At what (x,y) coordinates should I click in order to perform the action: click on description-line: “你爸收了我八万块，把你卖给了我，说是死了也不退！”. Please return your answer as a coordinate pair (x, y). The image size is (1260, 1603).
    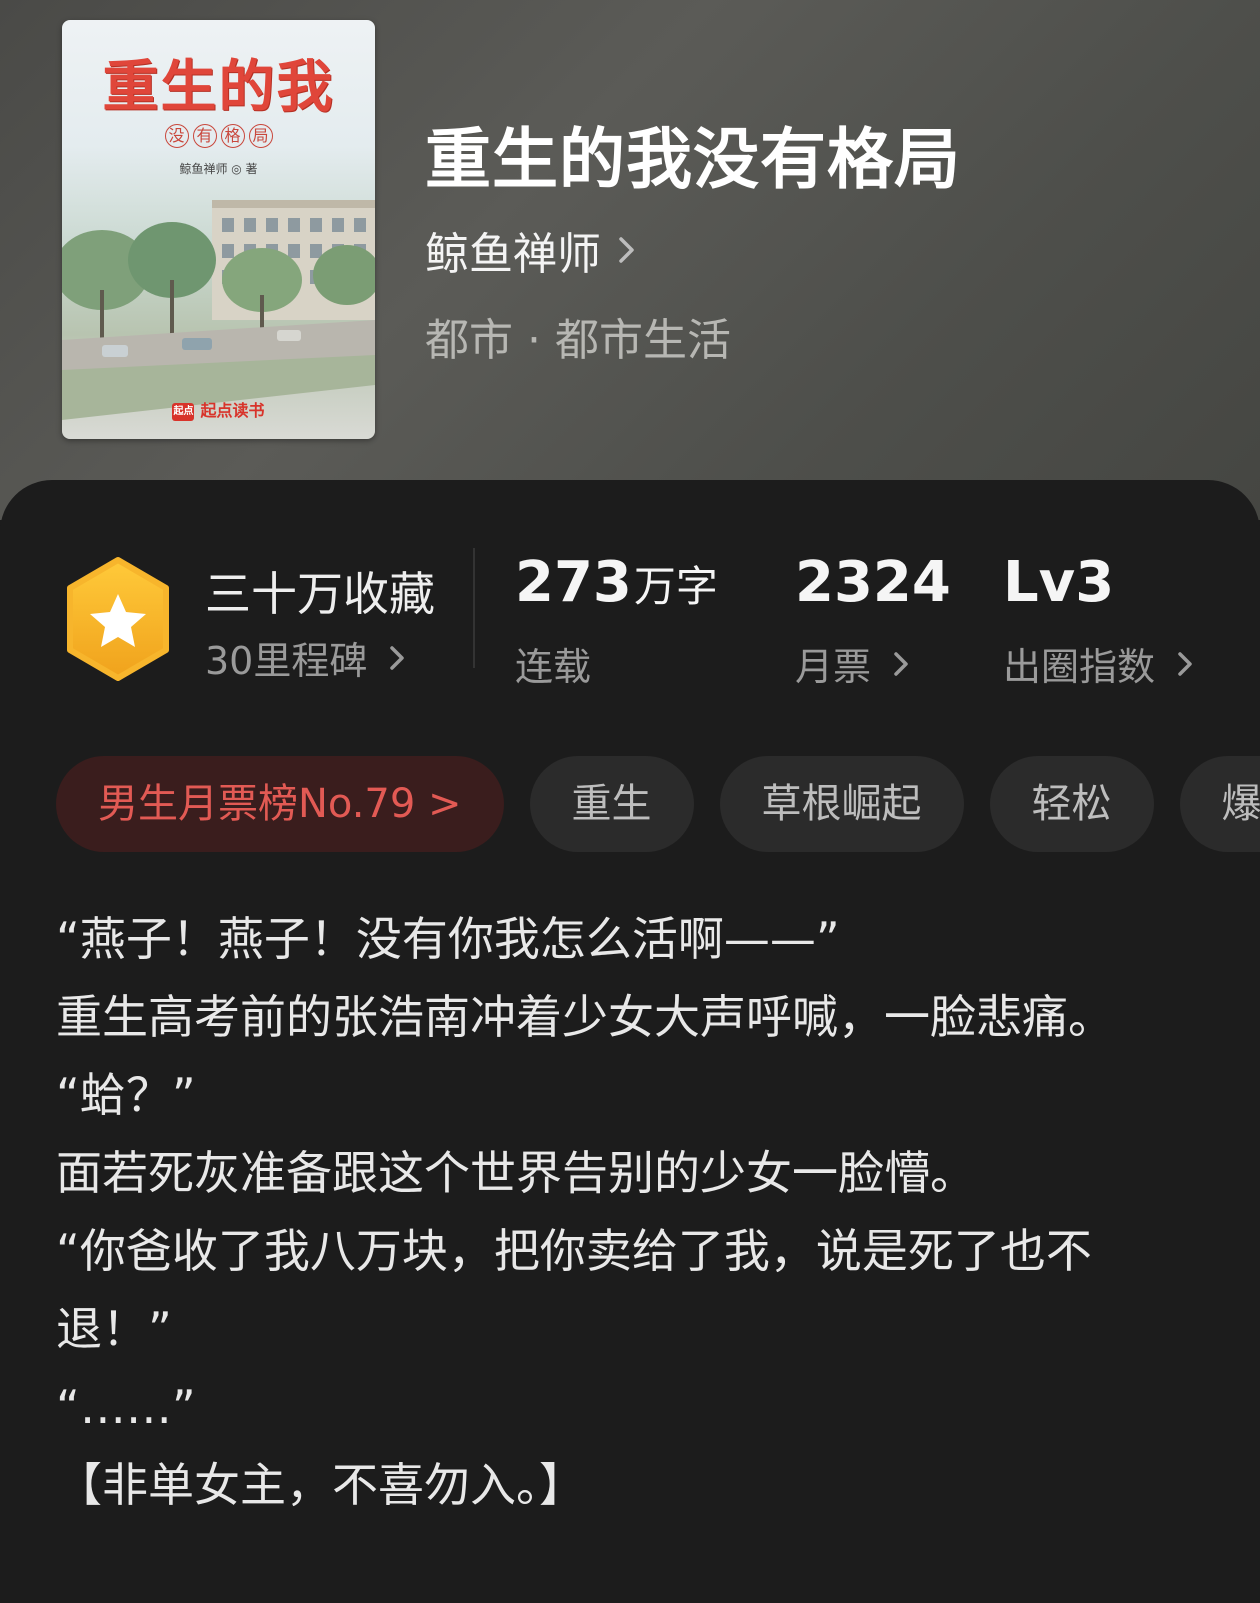
    Looking at the image, I should click on (574, 1290).